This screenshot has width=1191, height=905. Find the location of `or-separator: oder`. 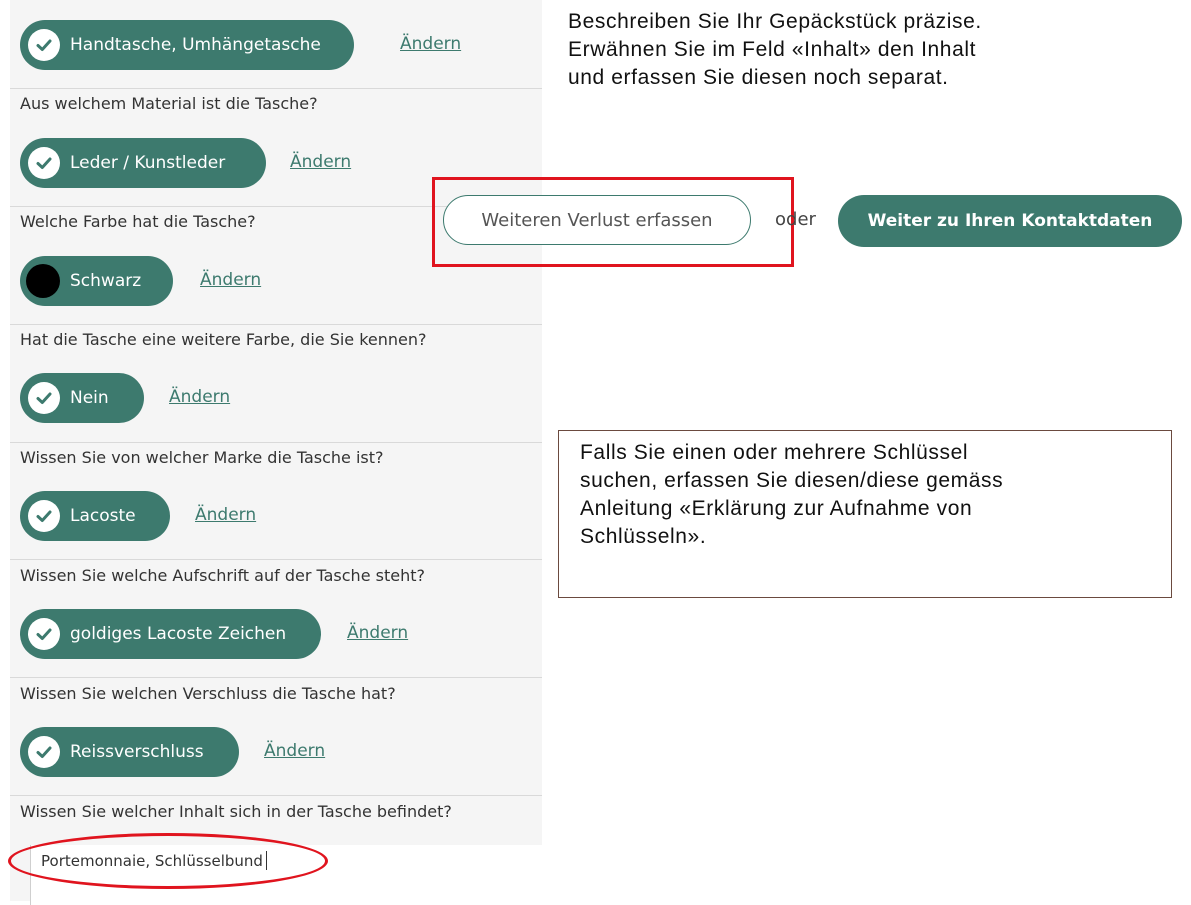

or-separator: oder is located at coordinates (795, 219).